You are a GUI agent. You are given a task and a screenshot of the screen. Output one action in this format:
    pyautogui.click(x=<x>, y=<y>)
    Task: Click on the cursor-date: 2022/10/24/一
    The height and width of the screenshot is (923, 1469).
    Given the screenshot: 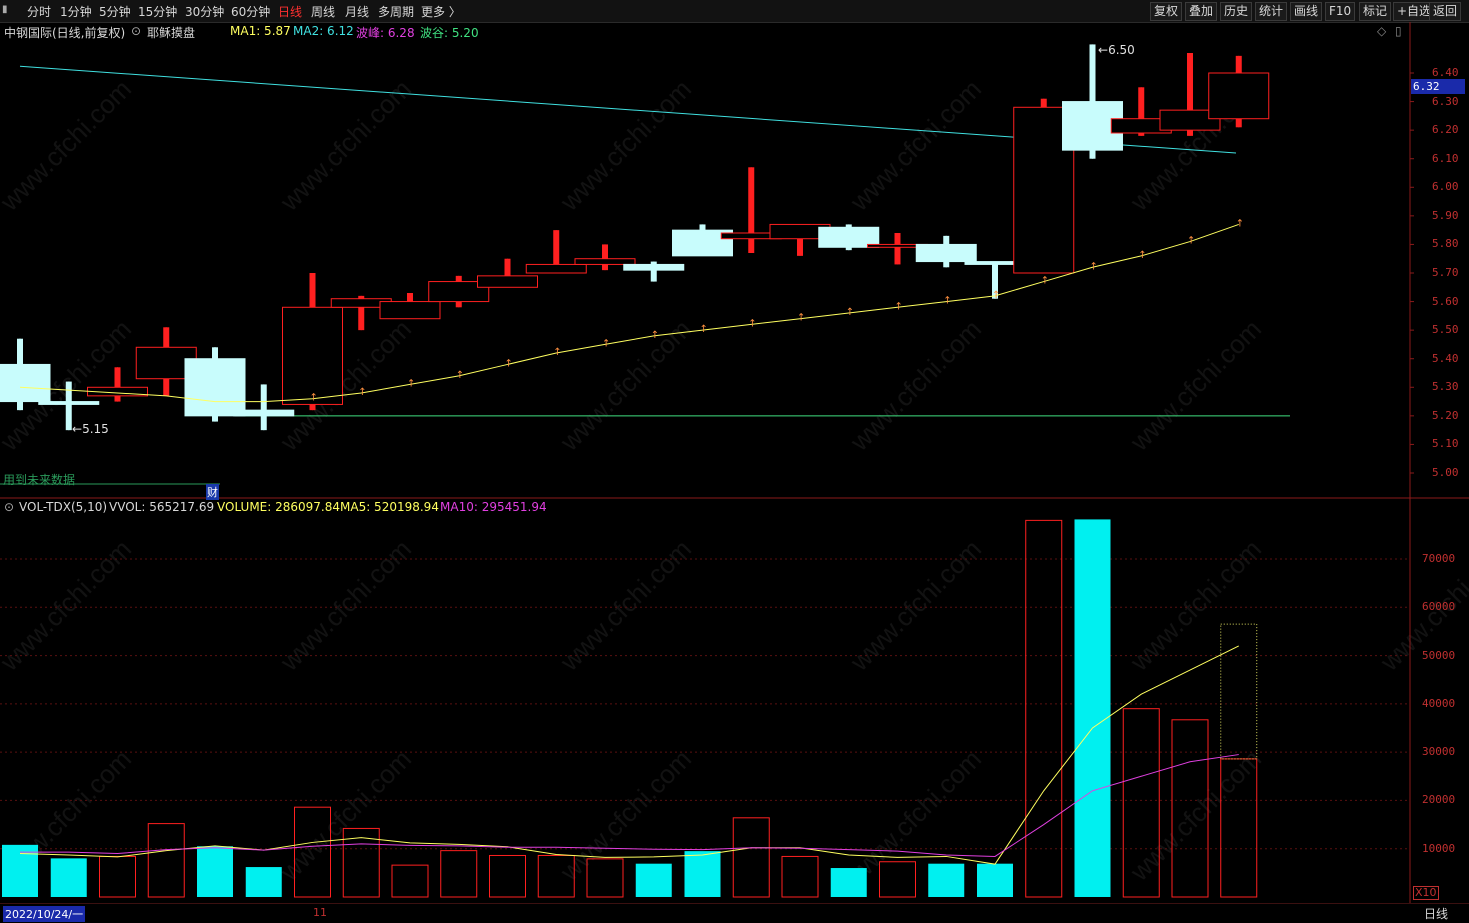 What is the action you would take?
    pyautogui.click(x=44, y=914)
    